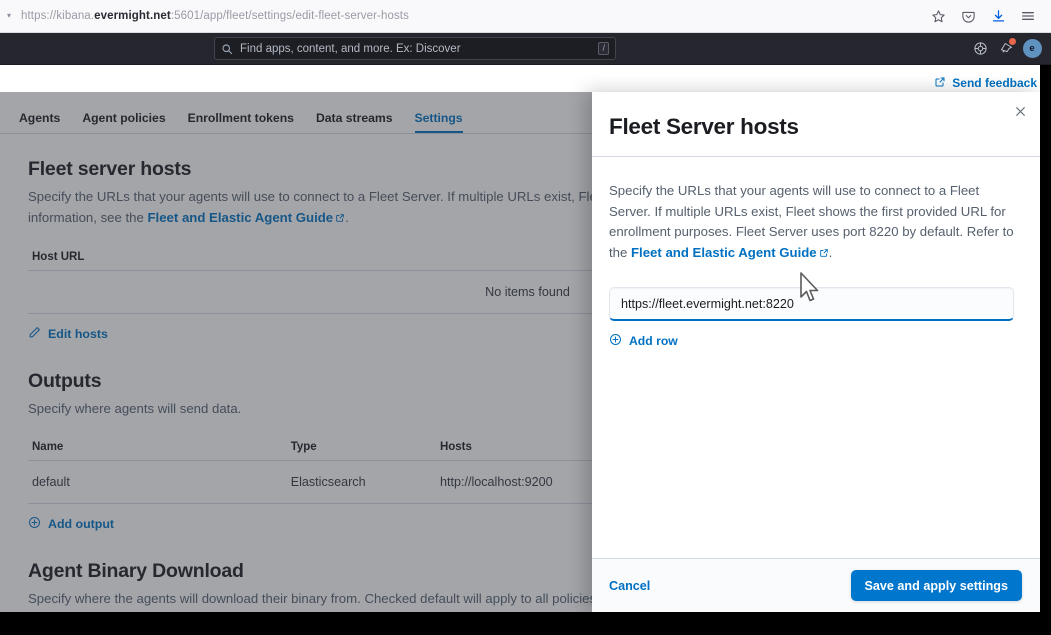 The width and height of the screenshot is (1051, 635). I want to click on kibana-header-actions: e, so click(1006, 48).